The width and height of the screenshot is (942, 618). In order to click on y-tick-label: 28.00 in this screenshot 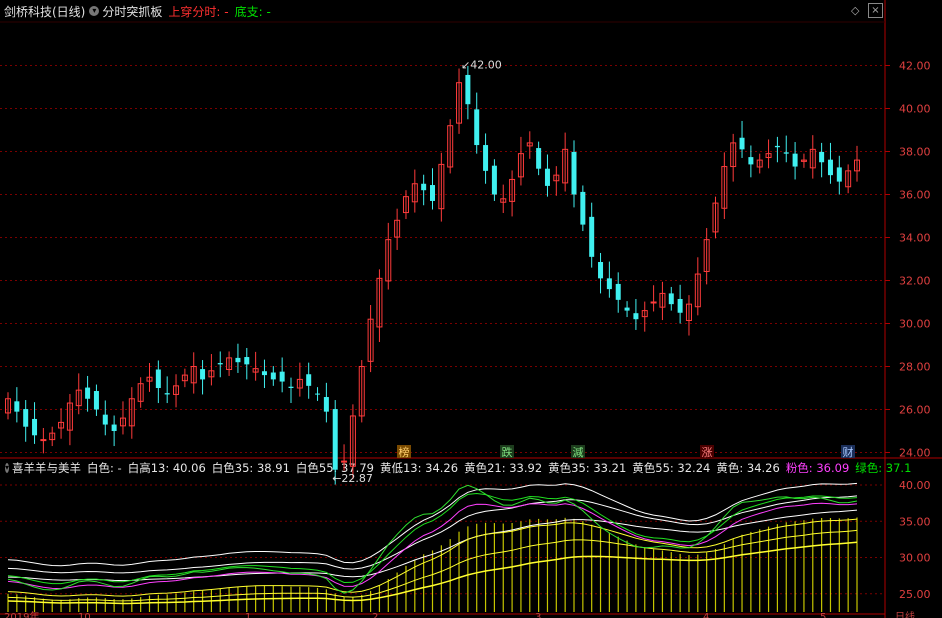, I will do `click(915, 367)`.